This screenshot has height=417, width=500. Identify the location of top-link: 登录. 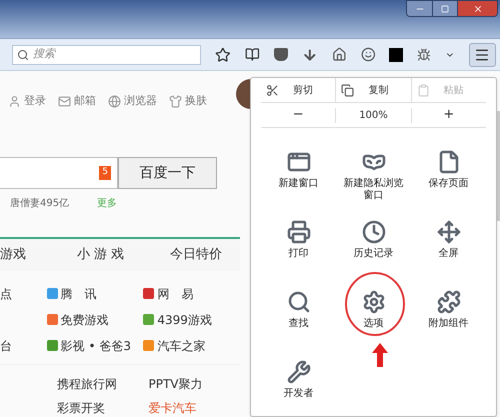
(35, 101).